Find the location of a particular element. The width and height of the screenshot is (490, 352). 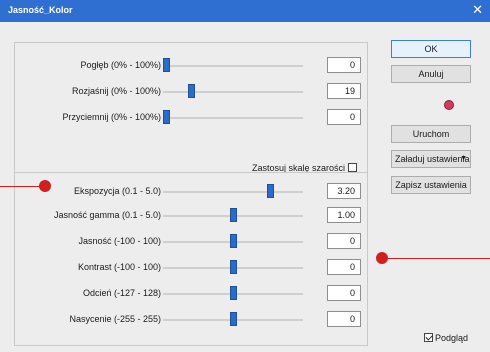

preview-checkbox is located at coordinates (428, 337).